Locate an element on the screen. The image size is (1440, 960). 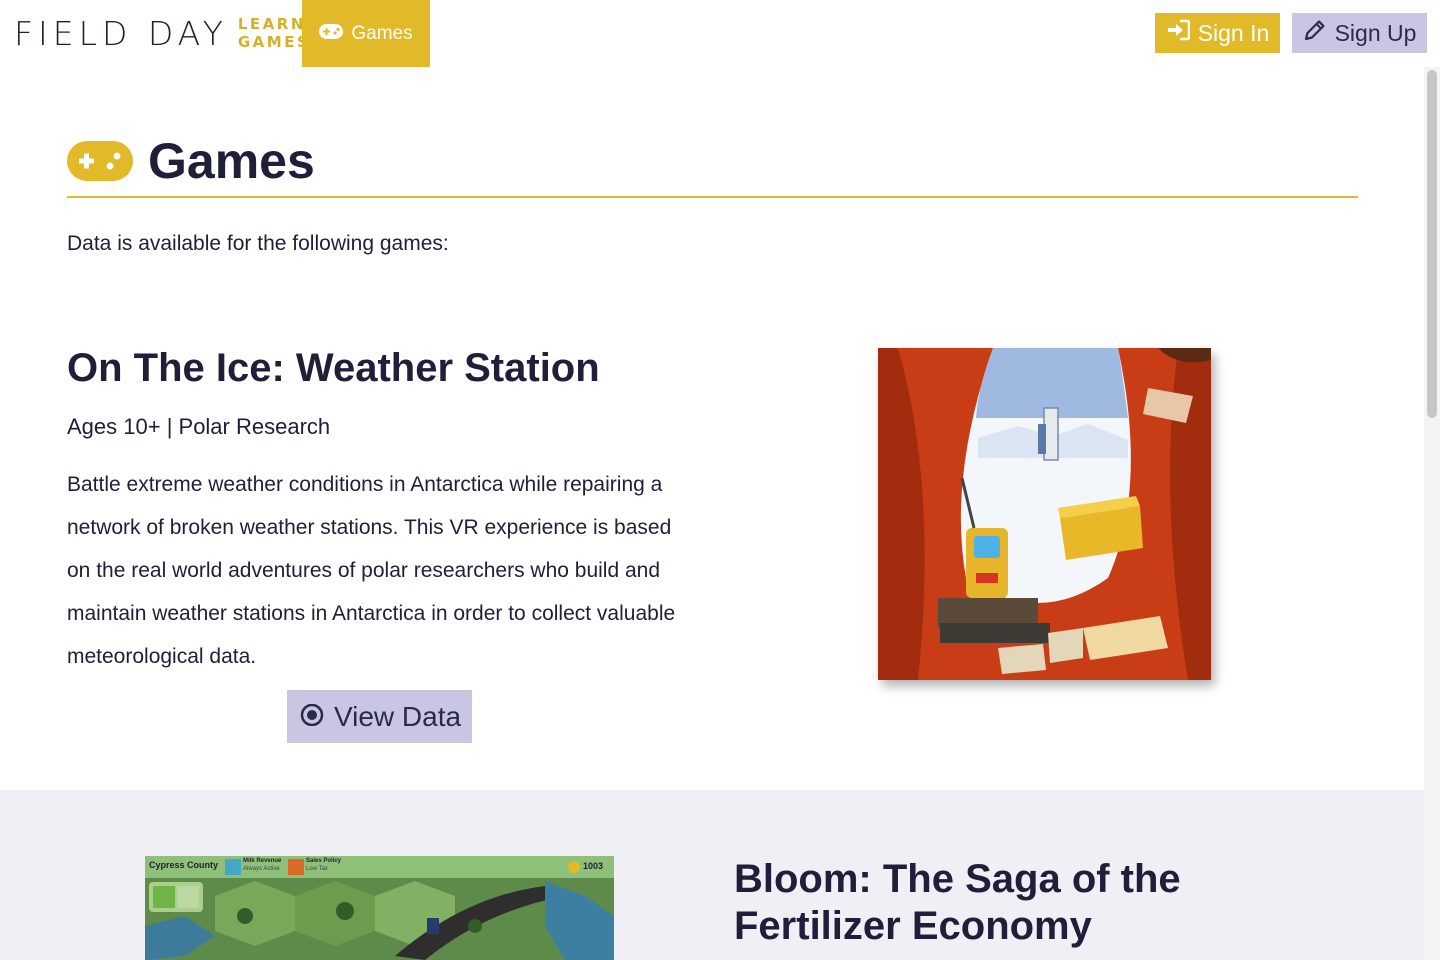
sign-in-button: Sign In is located at coordinates (1217, 33).